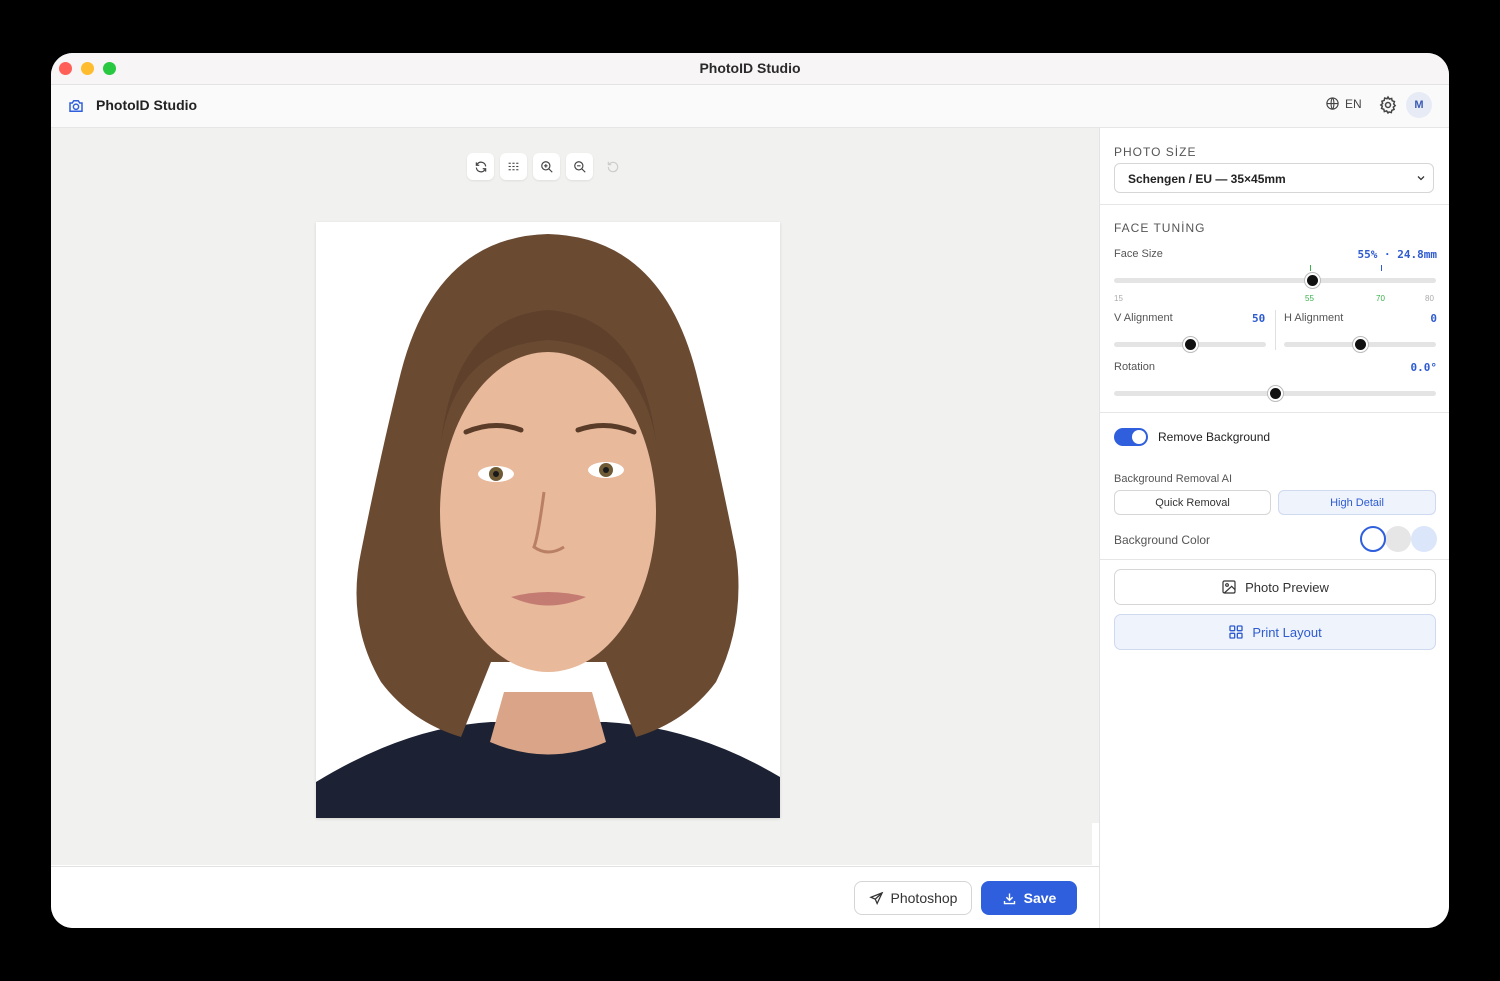 Image resolution: width=1500 pixels, height=981 pixels. Describe the element at coordinates (875, 898) in the screenshot. I see `send-icon` at that location.